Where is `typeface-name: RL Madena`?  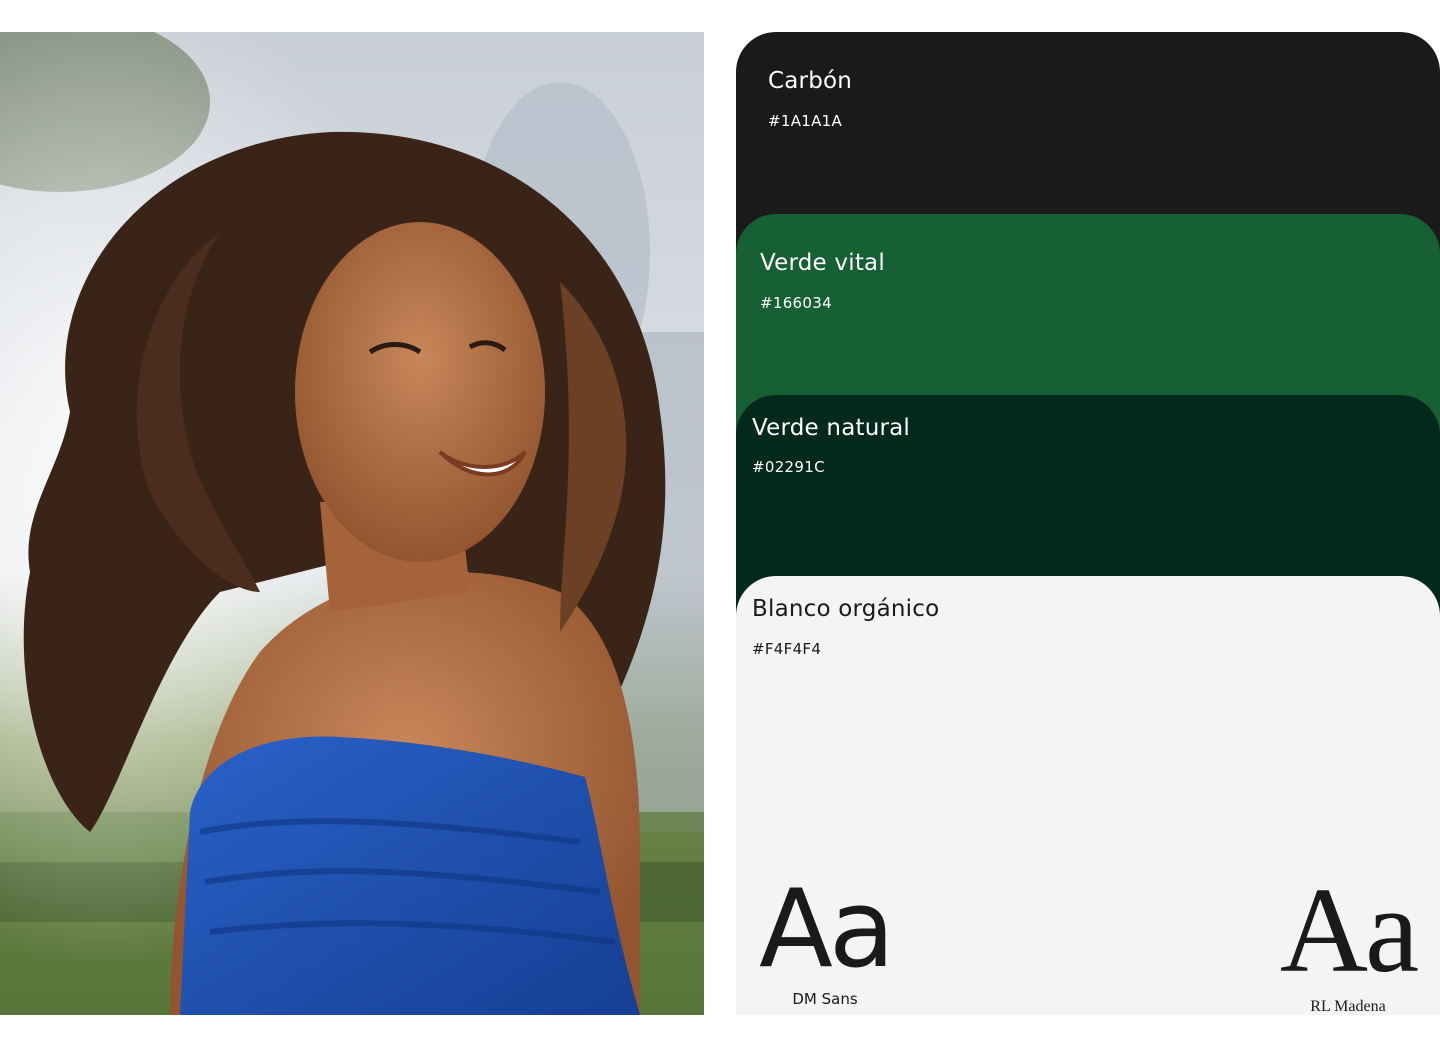
typeface-name: RL Madena is located at coordinates (1348, 1006).